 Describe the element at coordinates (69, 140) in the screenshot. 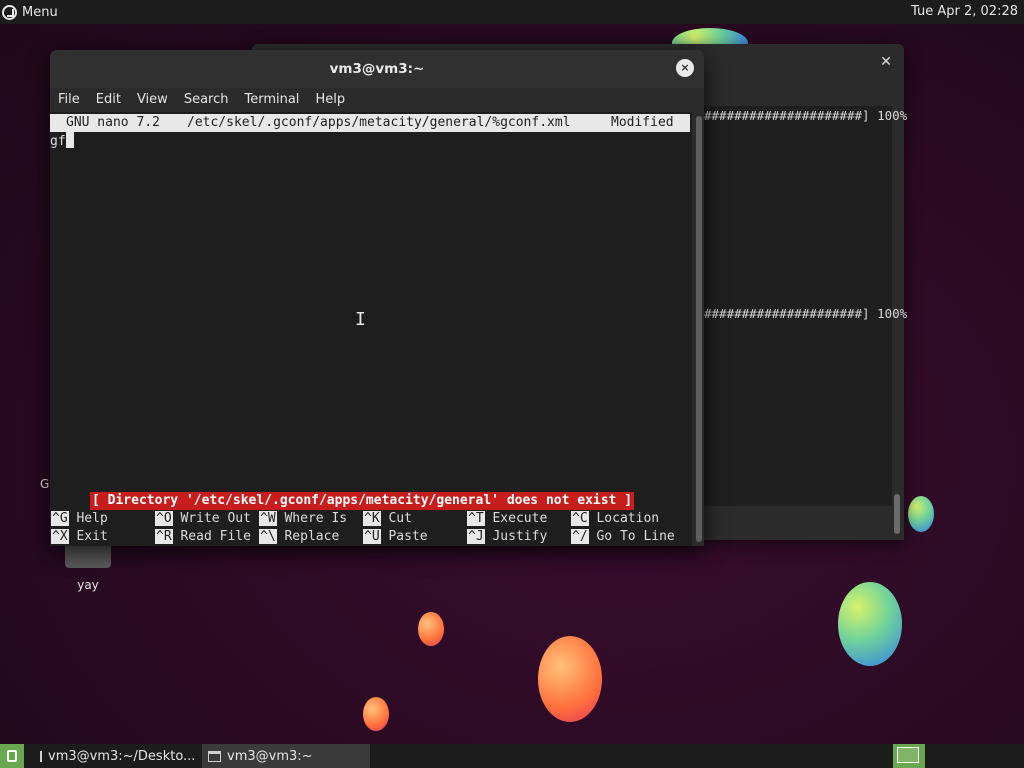

I see `text-cursor` at that location.